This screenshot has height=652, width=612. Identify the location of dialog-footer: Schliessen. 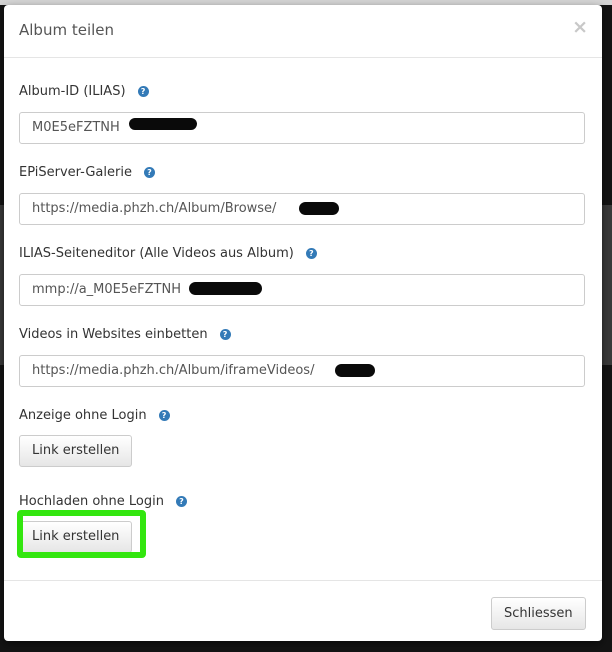
(303, 611).